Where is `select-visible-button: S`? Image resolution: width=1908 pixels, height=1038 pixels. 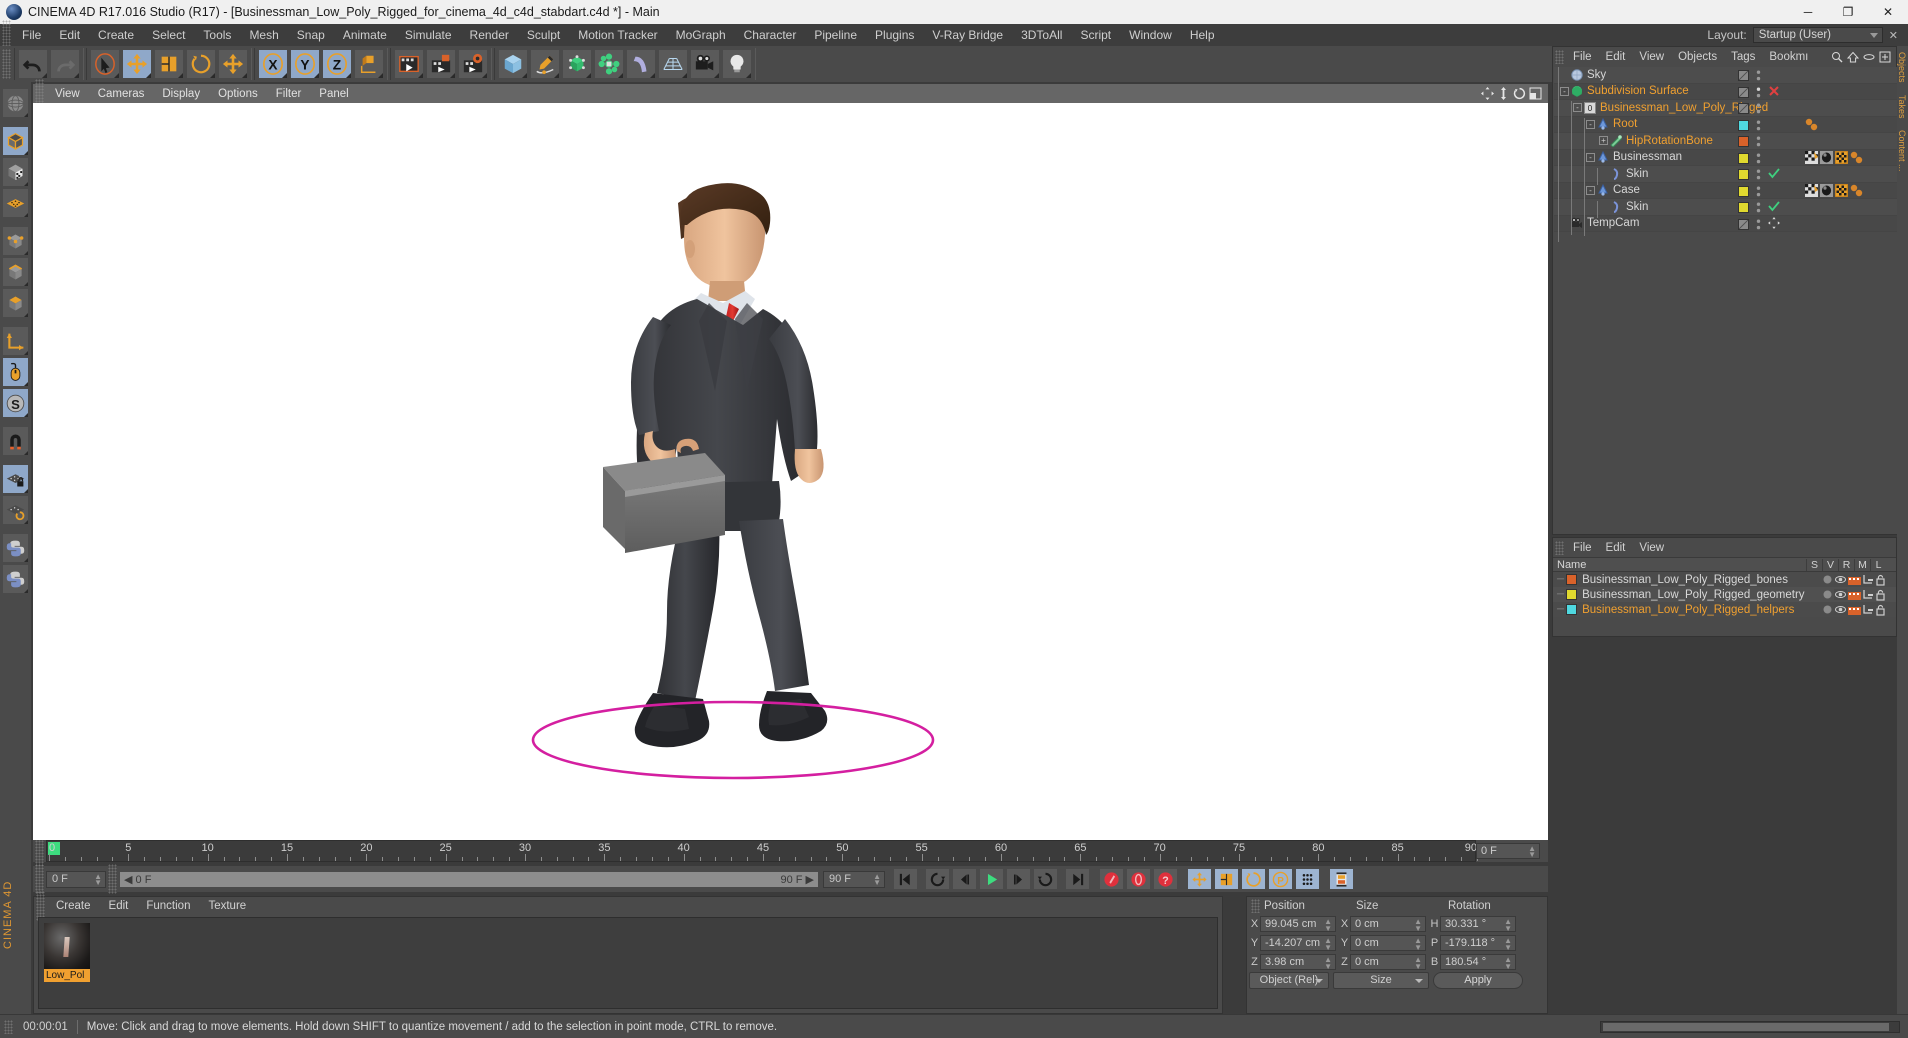 select-visible-button: S is located at coordinates (15, 403).